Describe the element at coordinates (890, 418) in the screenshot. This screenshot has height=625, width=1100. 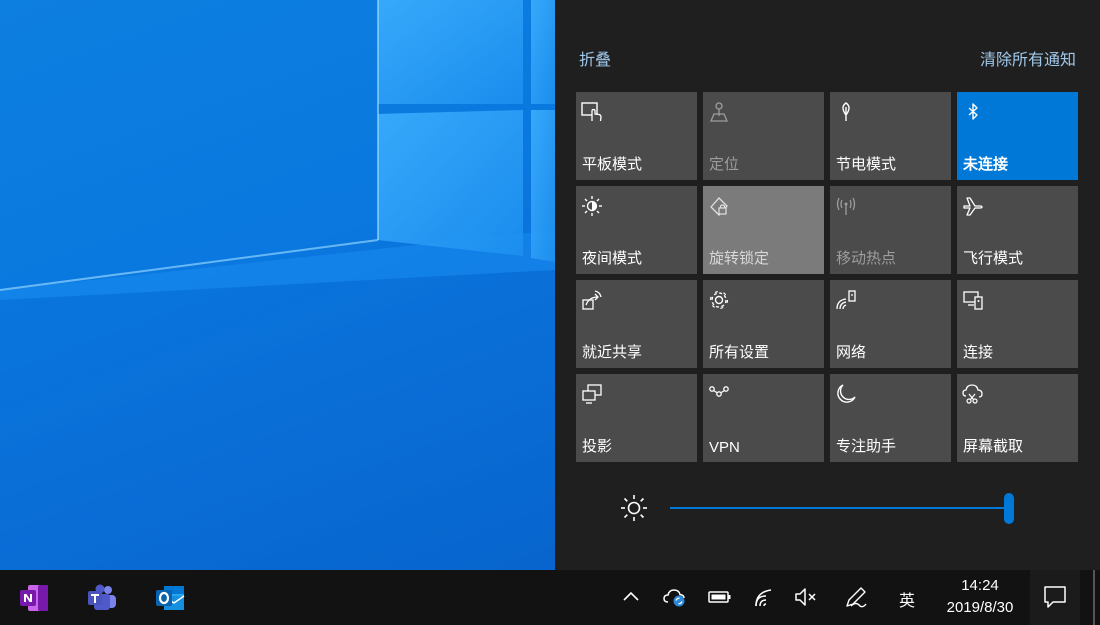
I see `quick-action-focus-assist: 专注助手` at that location.